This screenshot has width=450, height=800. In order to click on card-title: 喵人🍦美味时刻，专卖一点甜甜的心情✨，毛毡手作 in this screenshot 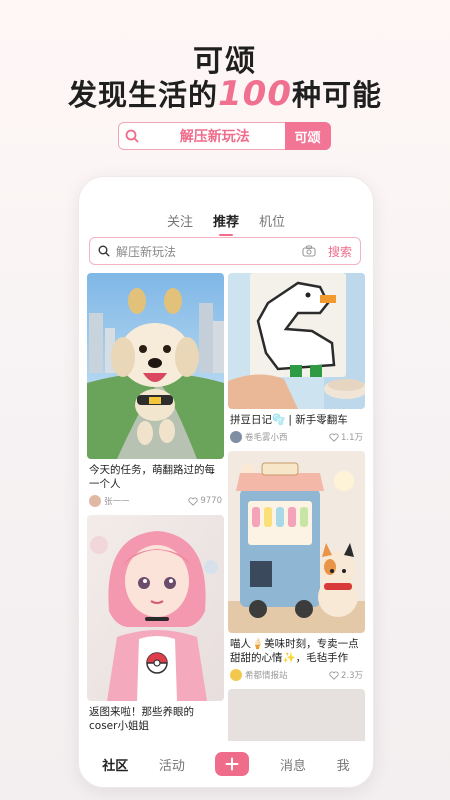, I will do `click(294, 651)`.